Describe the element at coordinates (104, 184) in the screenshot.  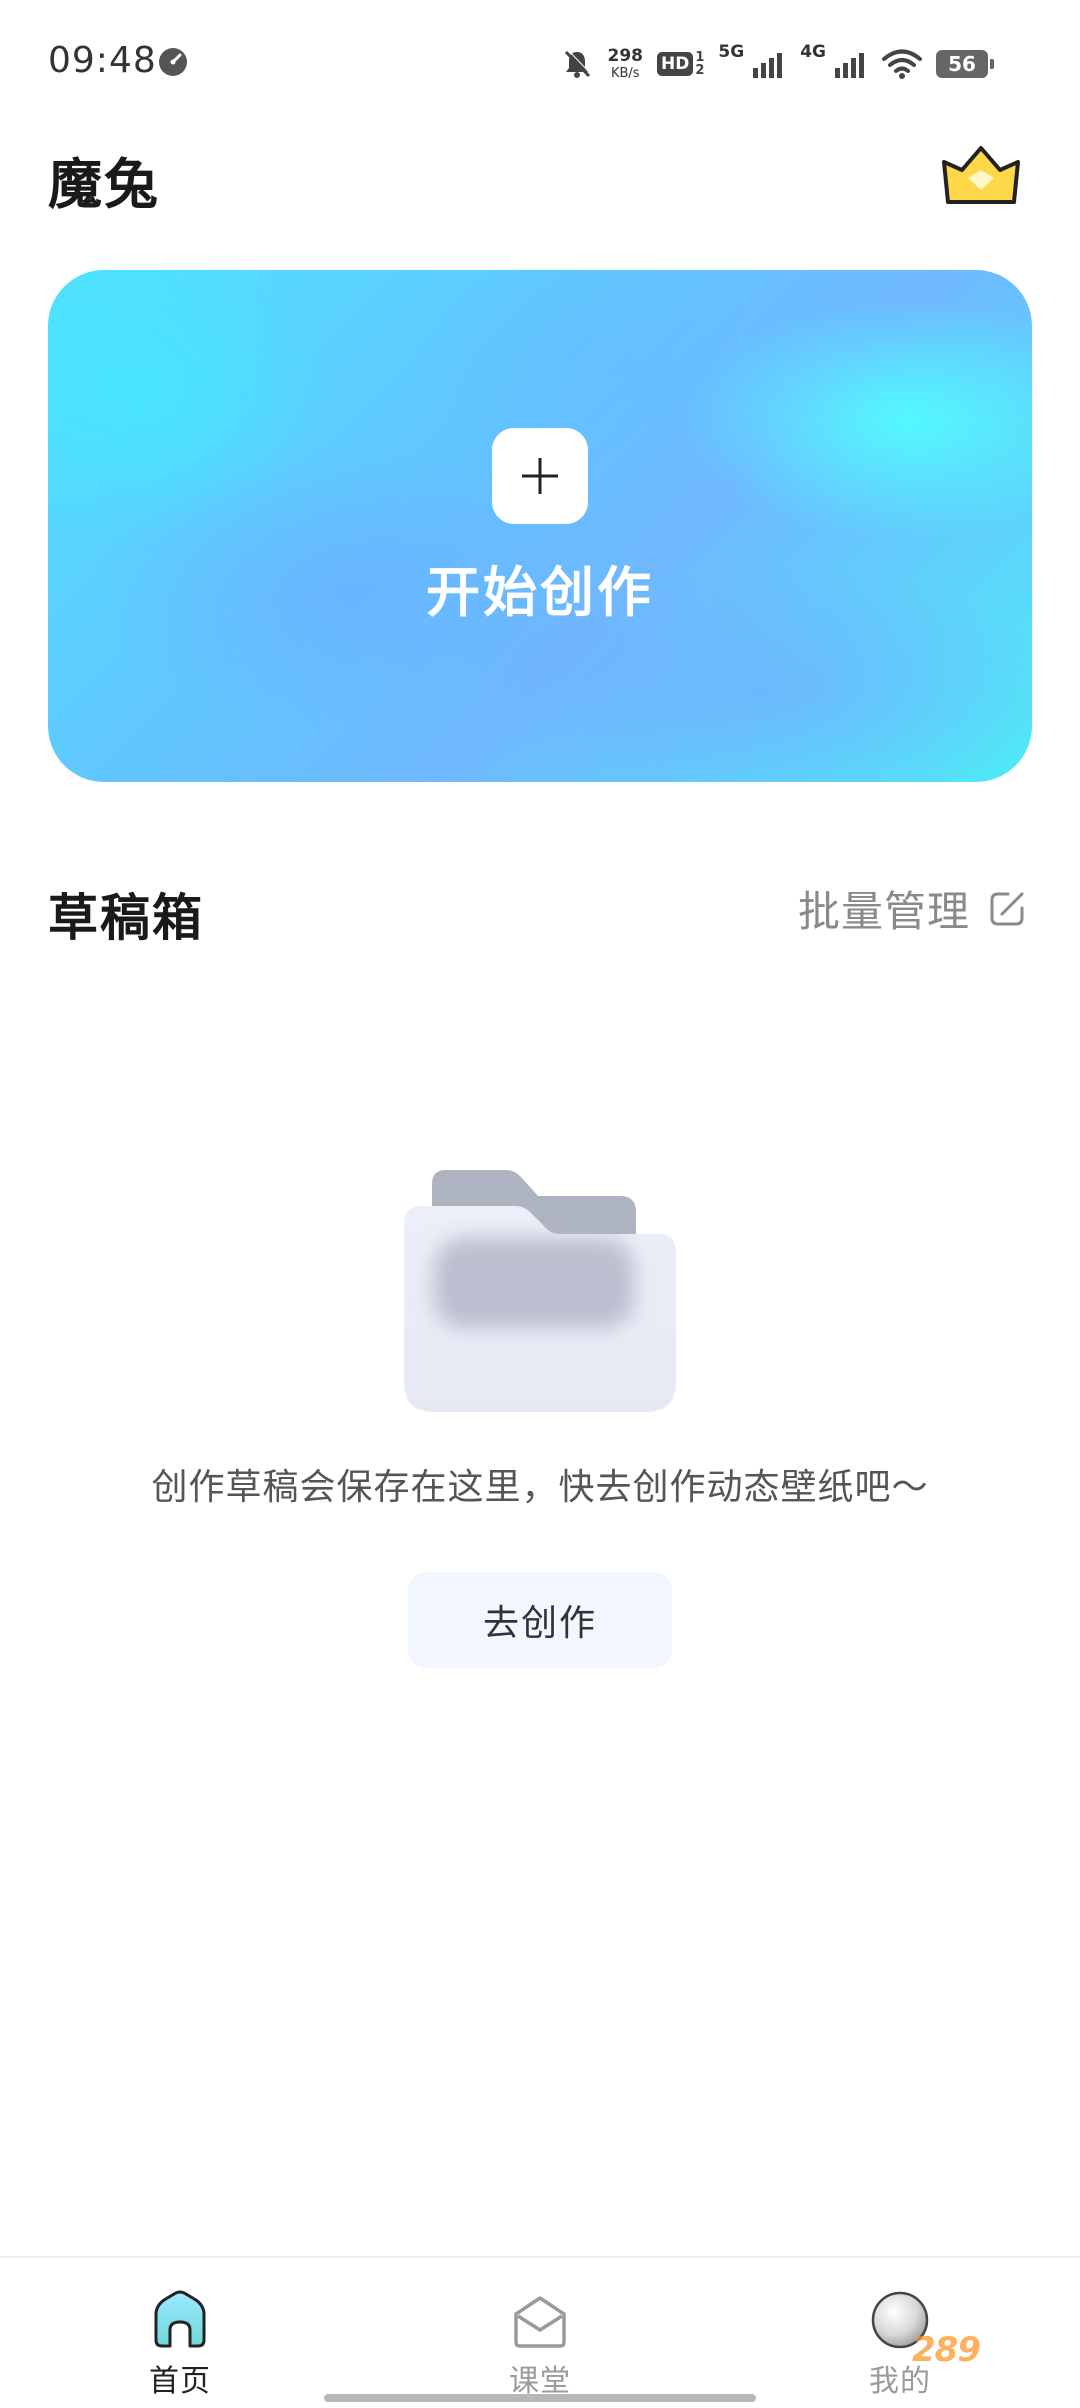
I see `app-title: 魔兔` at that location.